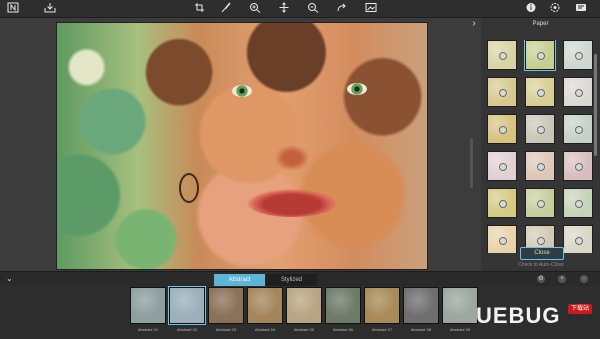 Image resolution: width=600 pixels, height=339 pixels. What do you see at coordinates (50, 8) in the screenshot?
I see `save-tray-icon` at bounding box center [50, 8].